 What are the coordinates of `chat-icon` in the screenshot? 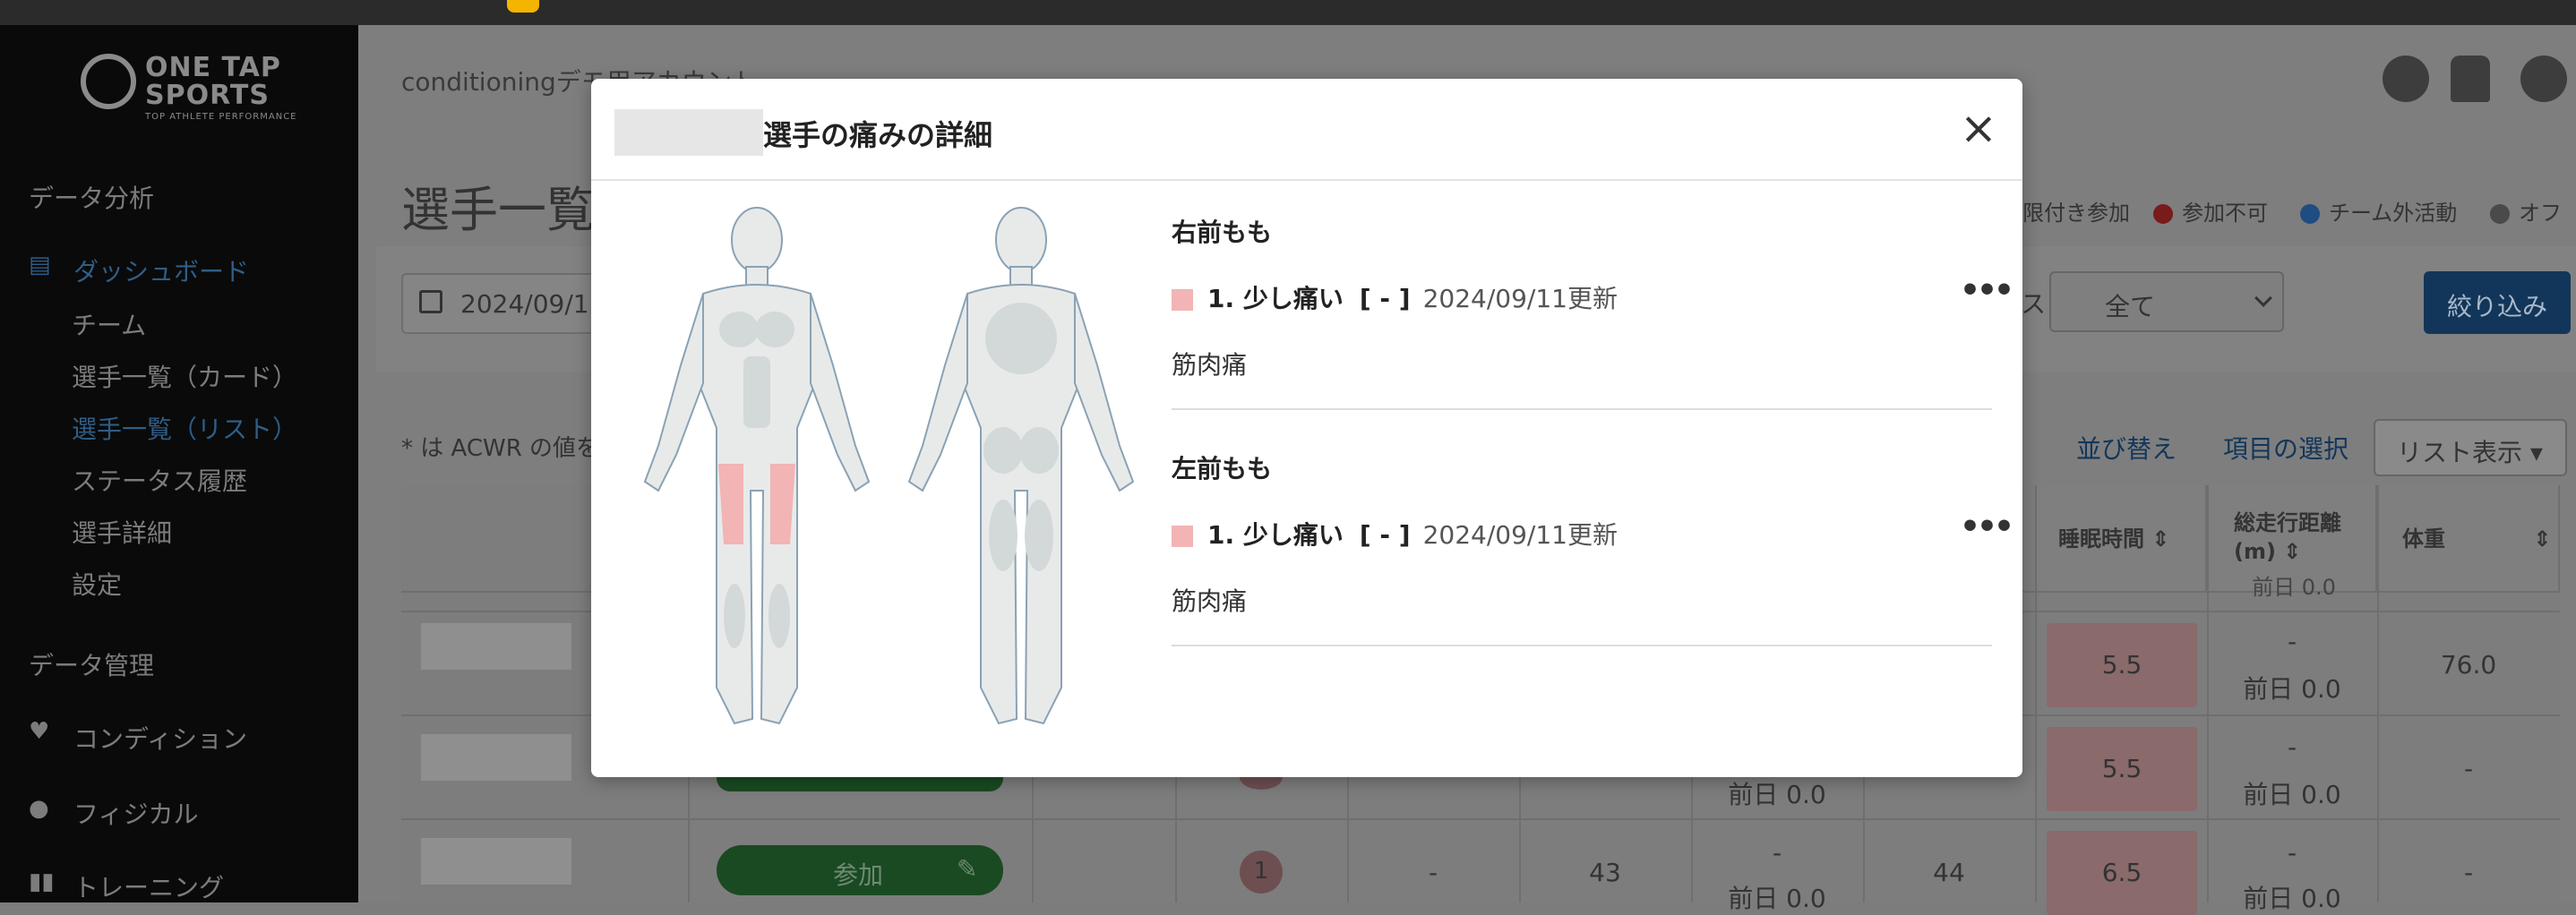 It's located at (2406, 79).